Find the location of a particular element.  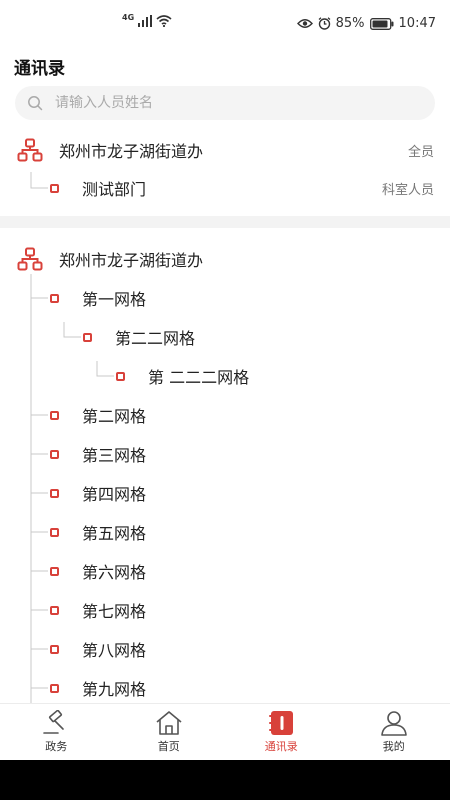

list-item-label: 第二网格 is located at coordinates (114, 416).